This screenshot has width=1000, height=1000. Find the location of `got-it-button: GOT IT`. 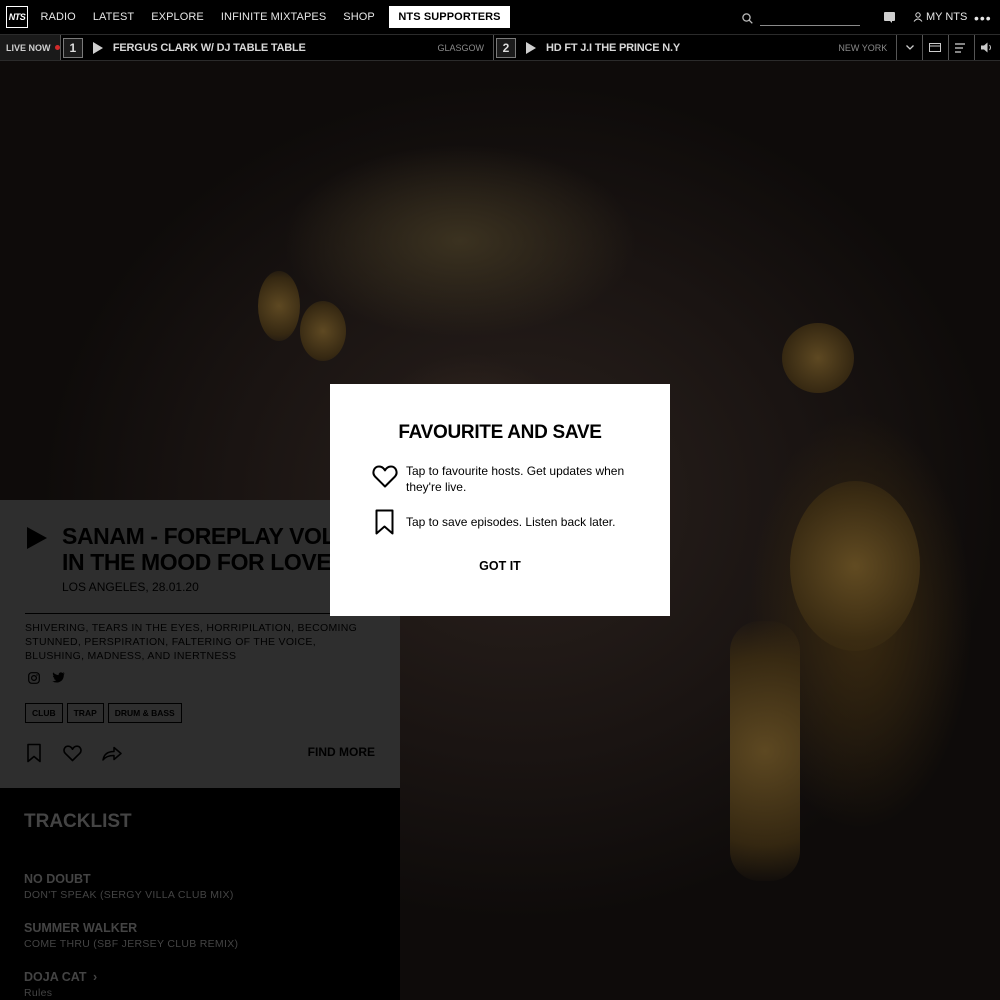

got-it-button: GOT IT is located at coordinates (500, 566).